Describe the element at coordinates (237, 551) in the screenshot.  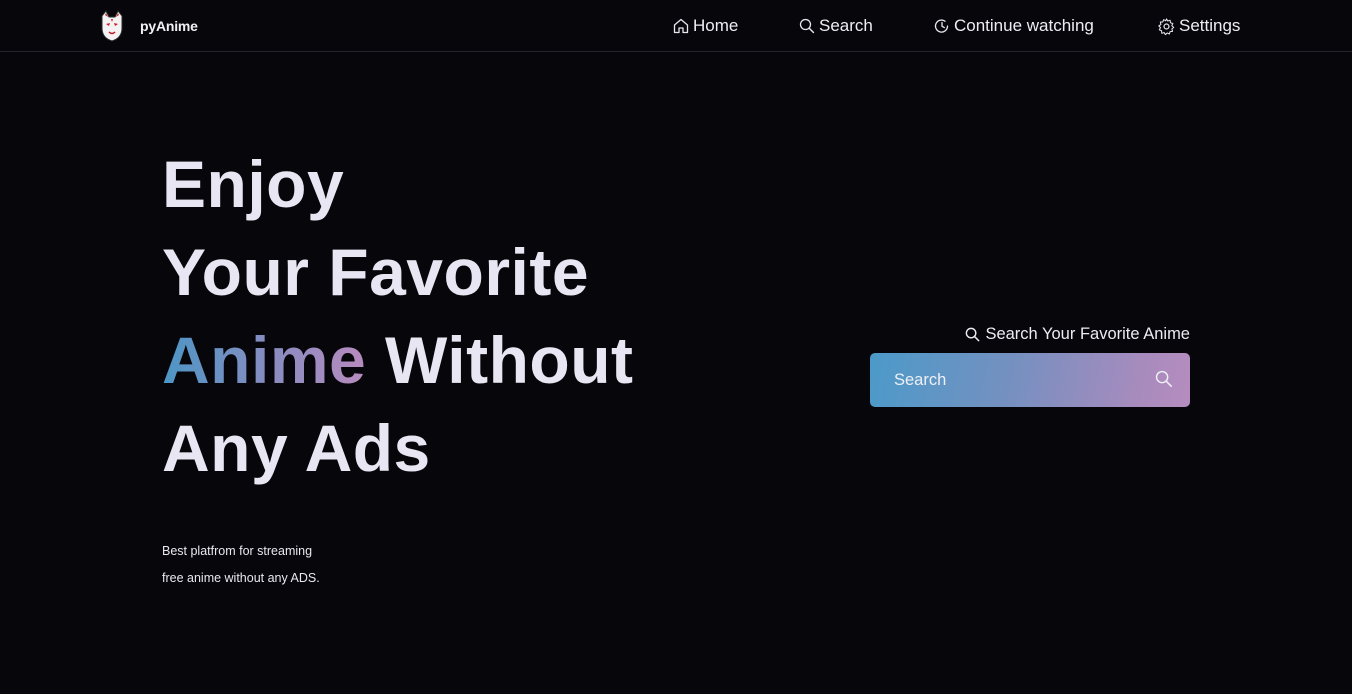
I see `hero-subtitle-line-1: Best platfrom for streaming` at that location.